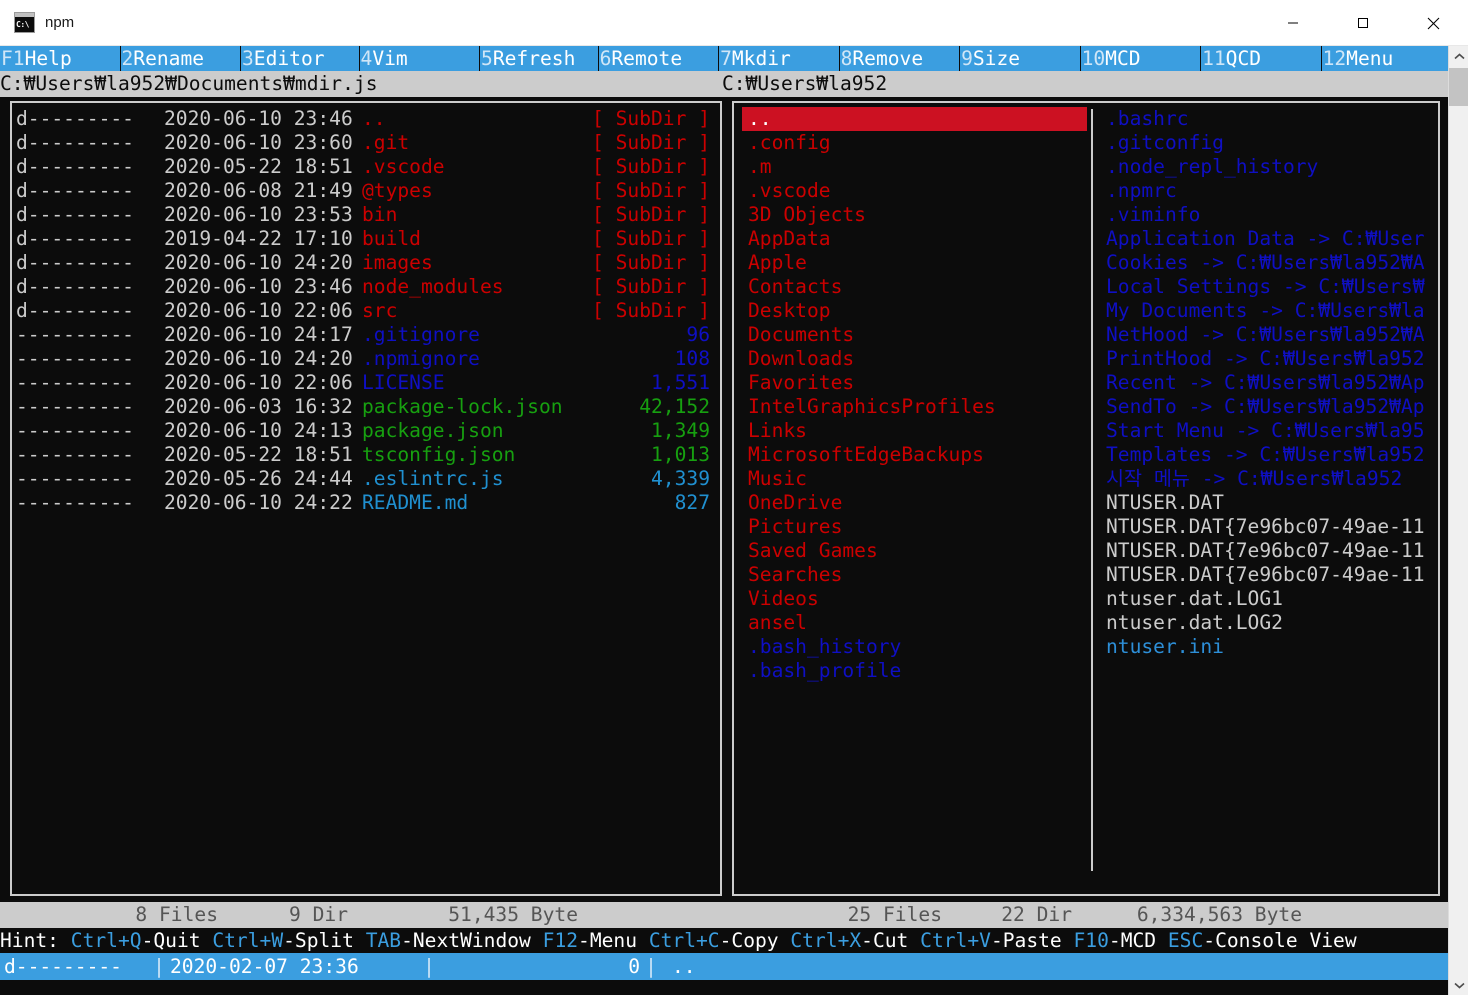  I want to click on list-item: .m, so click(914, 167).